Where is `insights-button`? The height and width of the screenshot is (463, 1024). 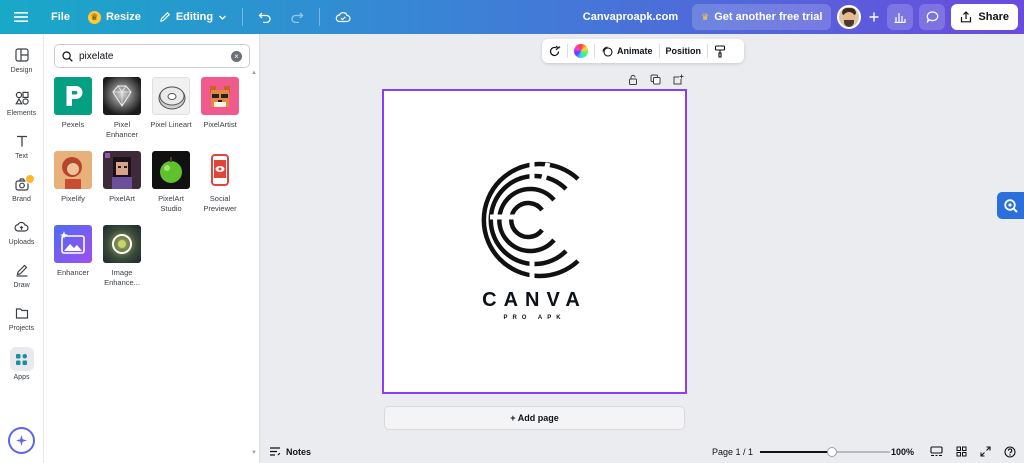
insights-button is located at coordinates (900, 17).